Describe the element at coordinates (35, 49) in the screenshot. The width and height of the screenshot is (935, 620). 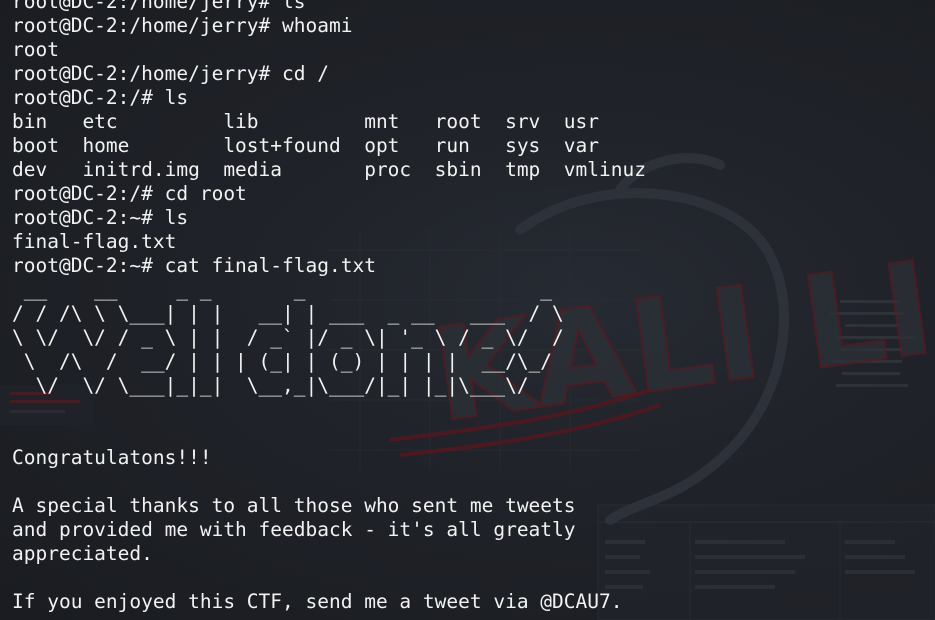
I see `terminal-line: root` at that location.